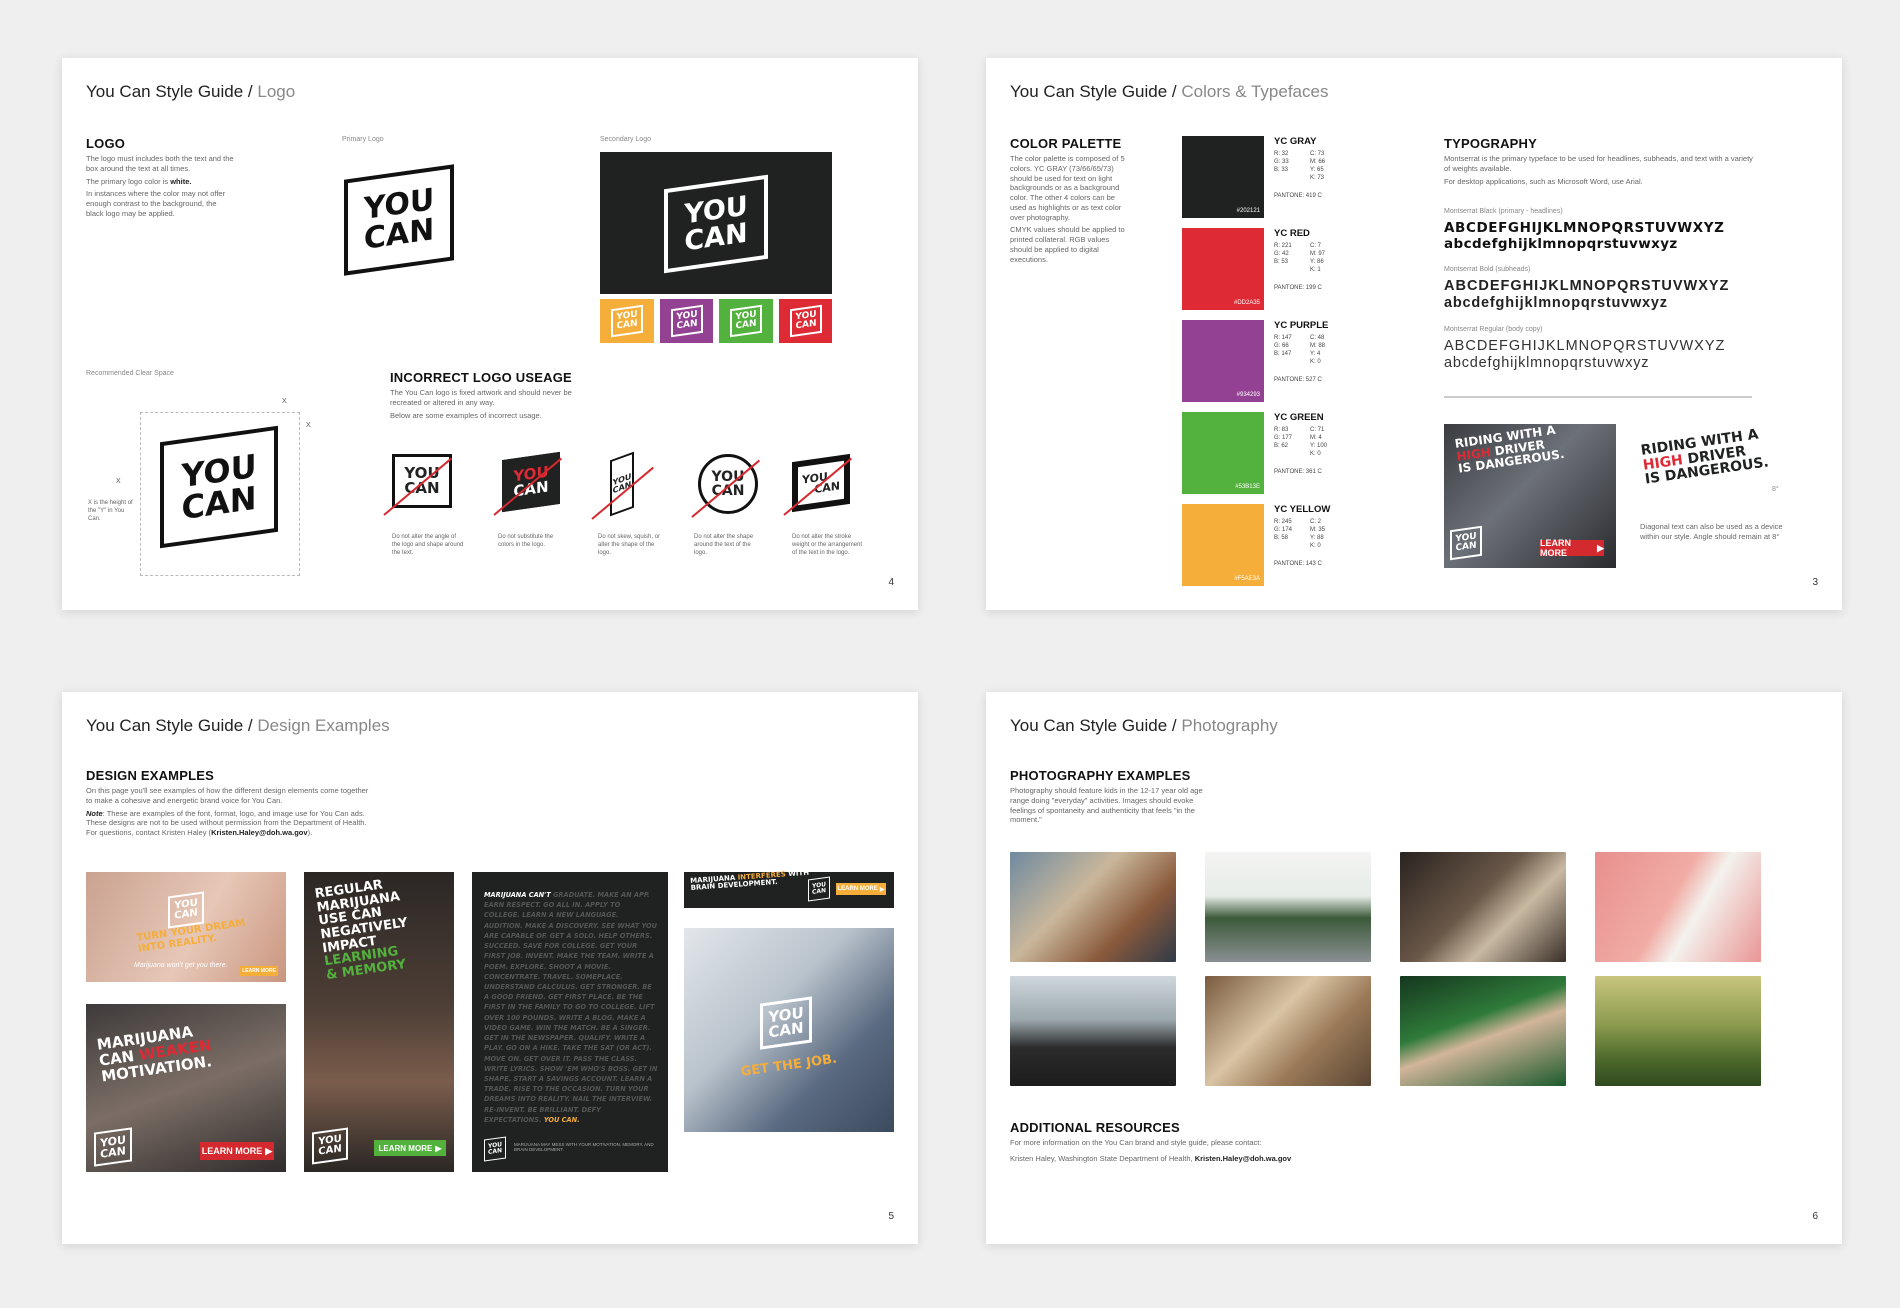 The image size is (1900, 1308). I want to click on page-number: 4, so click(891, 582).